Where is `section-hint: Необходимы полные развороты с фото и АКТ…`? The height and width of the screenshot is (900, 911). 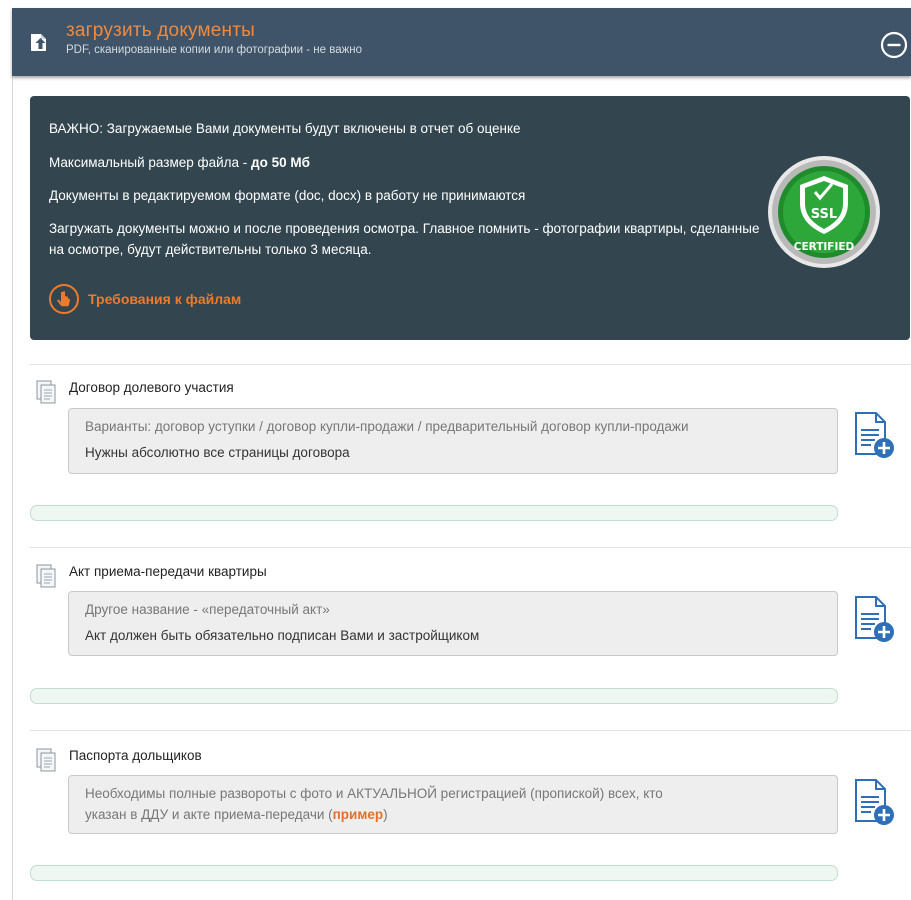
section-hint: Необходимы полные развороты с фото и АКТ… is located at coordinates (374, 793).